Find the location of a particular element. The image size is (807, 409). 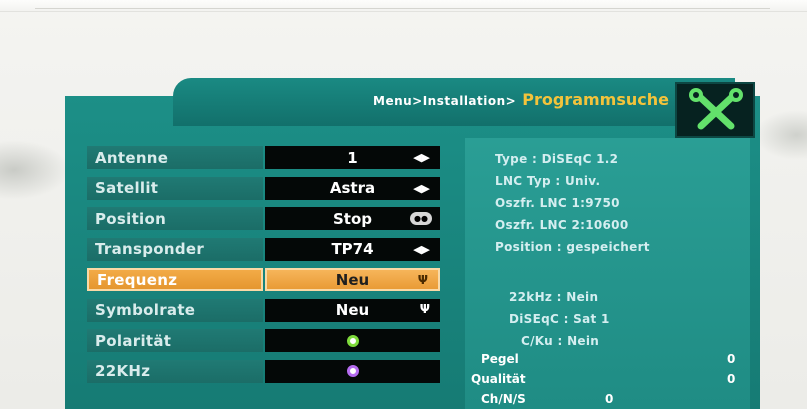

menu-row-symbolrate: Symbolrate Neu Ψ is located at coordinates (265, 310).